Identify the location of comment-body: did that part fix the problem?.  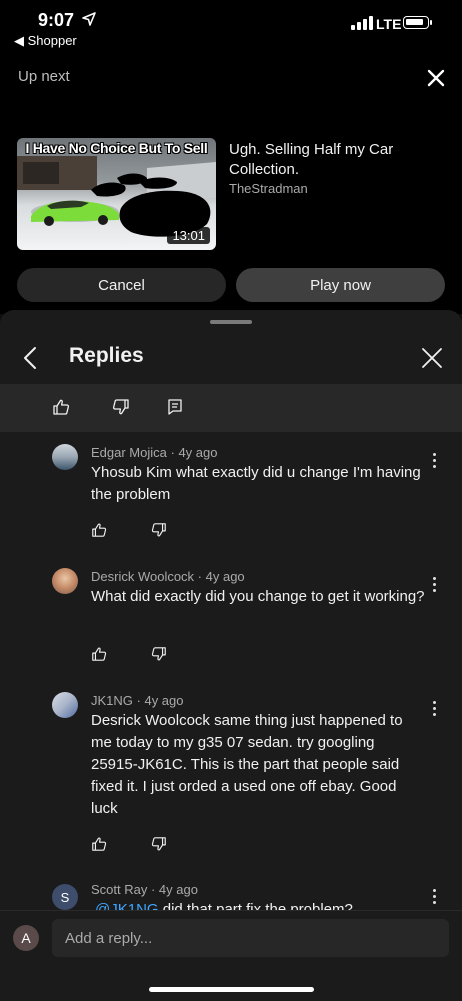
(257, 905).